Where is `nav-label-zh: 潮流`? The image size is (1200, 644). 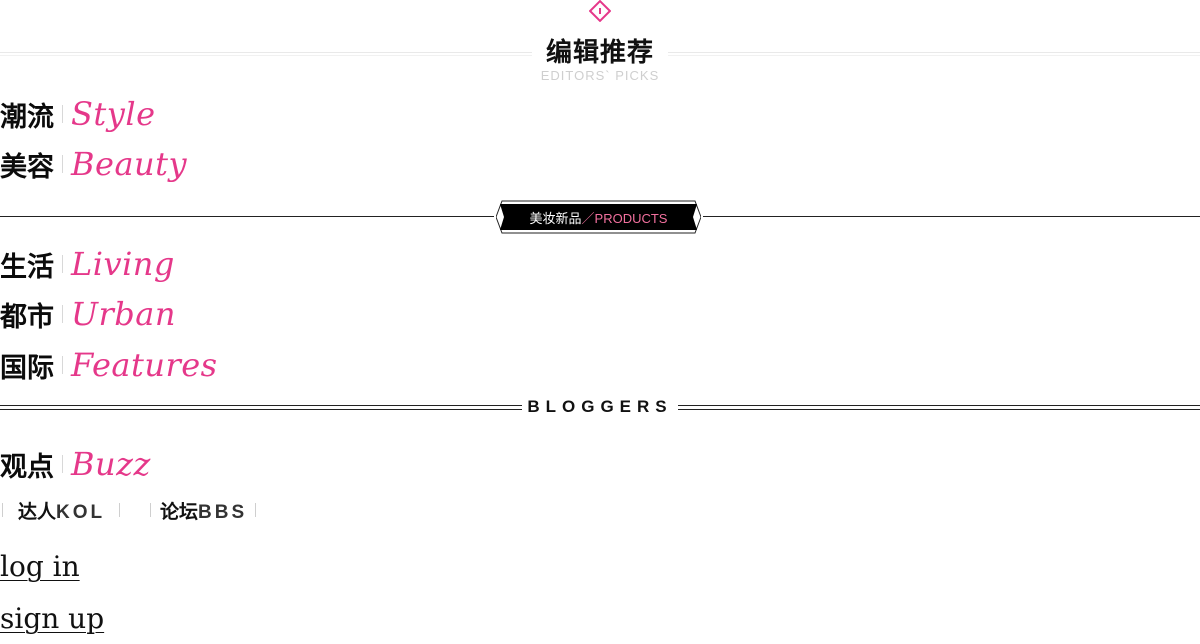
nav-label-zh: 潮流 is located at coordinates (27, 117).